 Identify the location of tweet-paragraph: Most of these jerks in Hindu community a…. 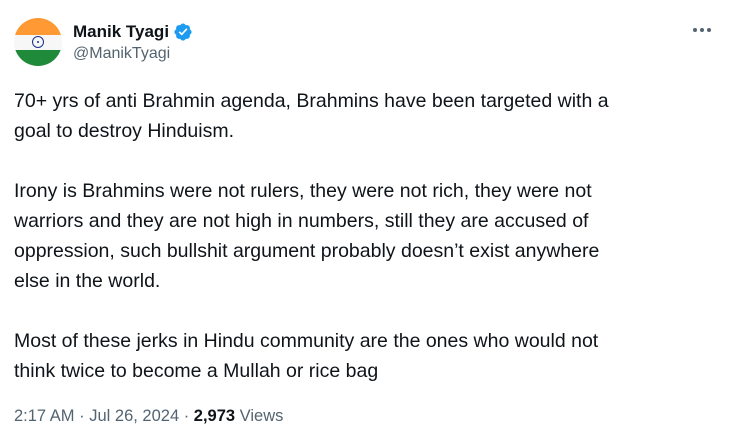
(306, 356).